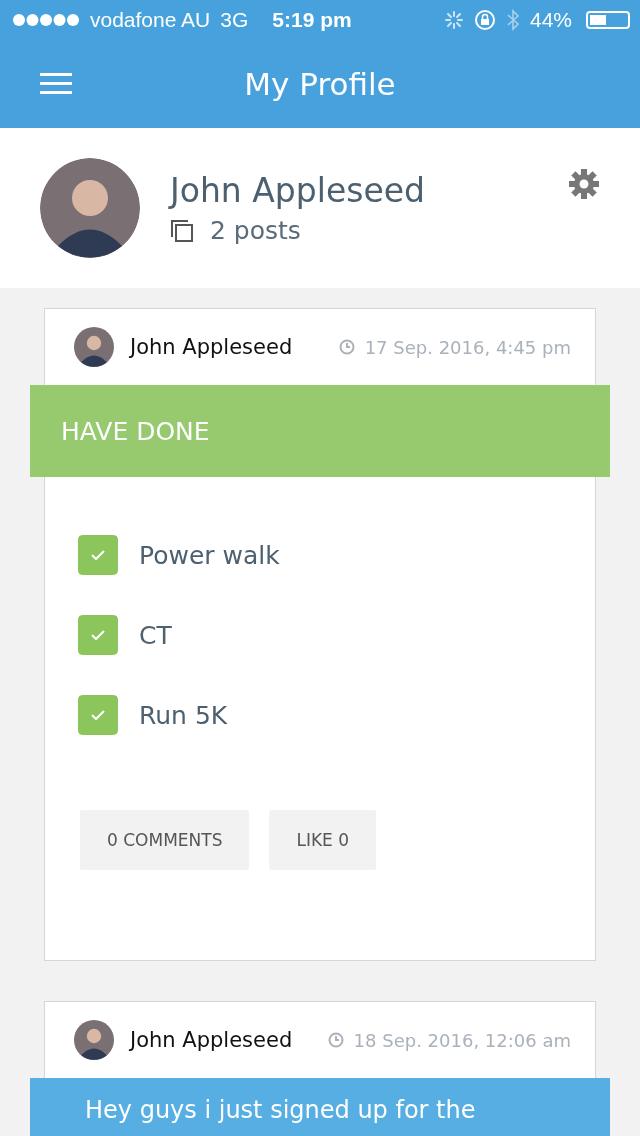  I want to click on bluetooth-icon, so click(512, 20).